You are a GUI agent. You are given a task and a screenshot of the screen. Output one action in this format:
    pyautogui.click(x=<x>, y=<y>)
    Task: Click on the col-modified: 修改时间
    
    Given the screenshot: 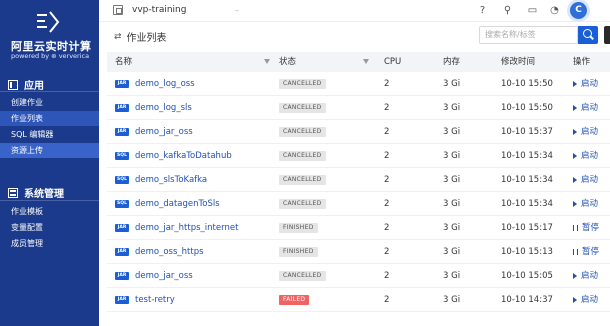 What is the action you would take?
    pyautogui.click(x=518, y=62)
    